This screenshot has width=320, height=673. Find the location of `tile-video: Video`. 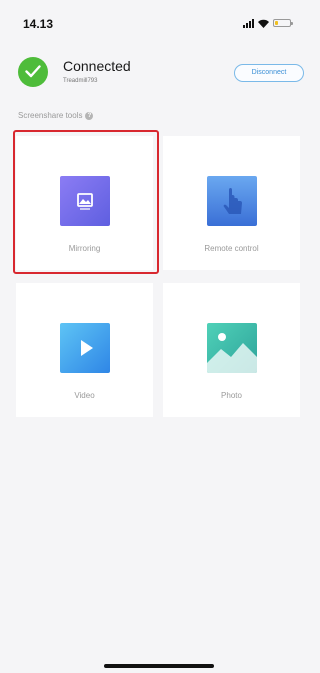

tile-video: Video is located at coordinates (84, 350).